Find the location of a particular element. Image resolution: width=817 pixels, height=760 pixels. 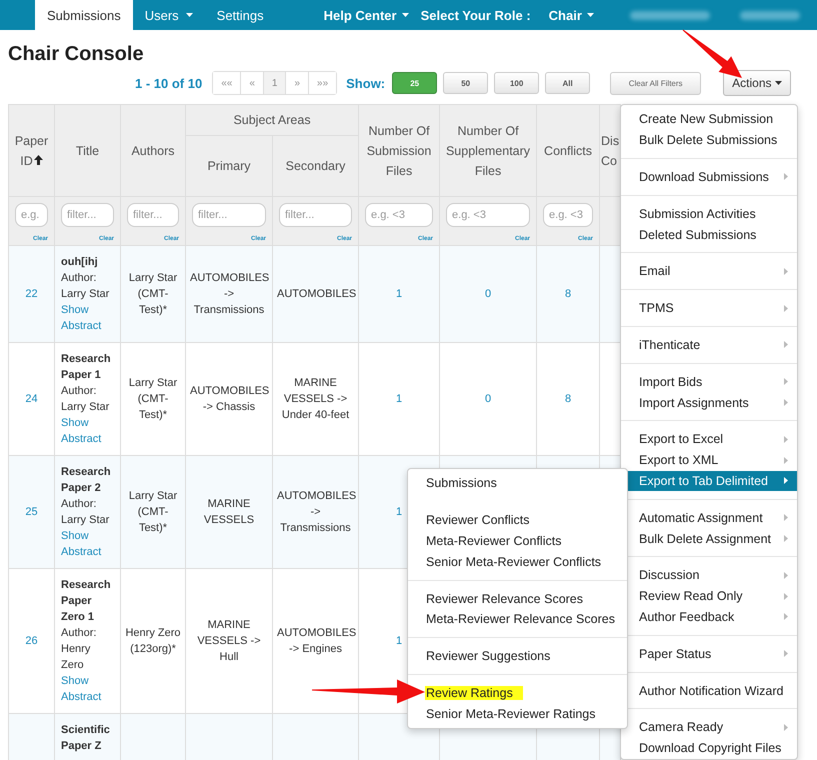

paper-title: Research Paper Zero 1 is located at coordinates (86, 601).